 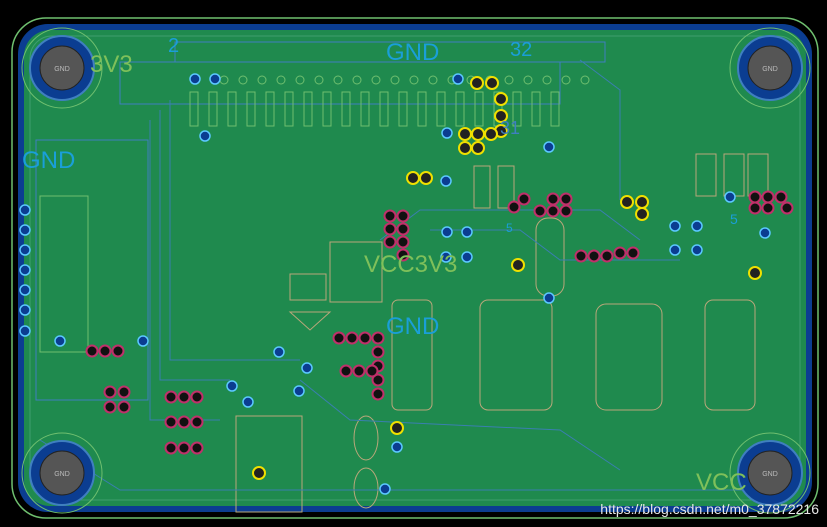 What do you see at coordinates (734, 219) in the screenshot?
I see `label-pin-5b: 5` at bounding box center [734, 219].